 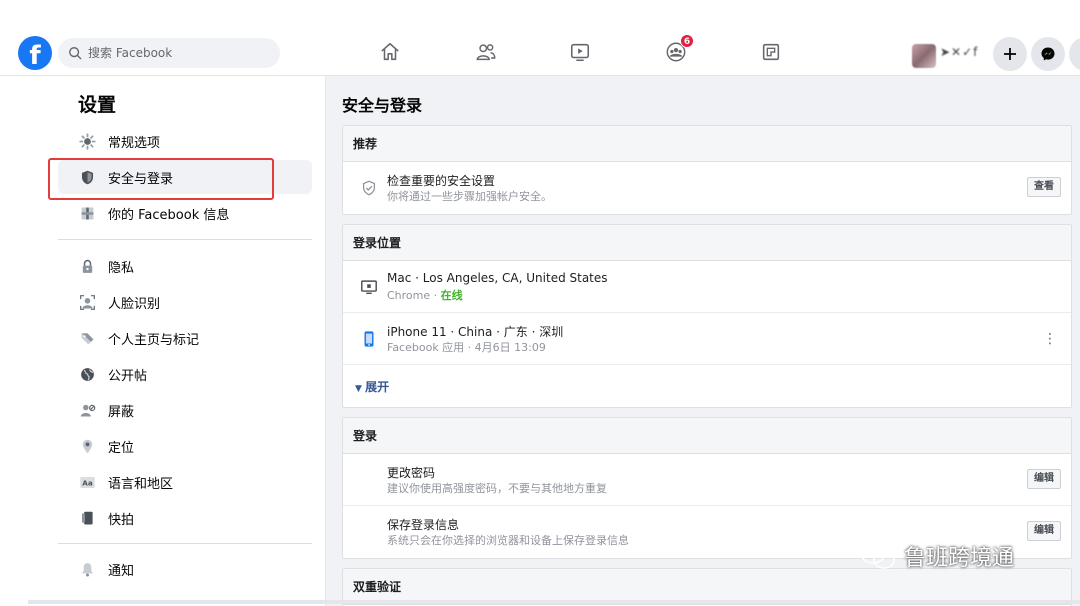 I want to click on face-recognition-icon, so click(x=87, y=302).